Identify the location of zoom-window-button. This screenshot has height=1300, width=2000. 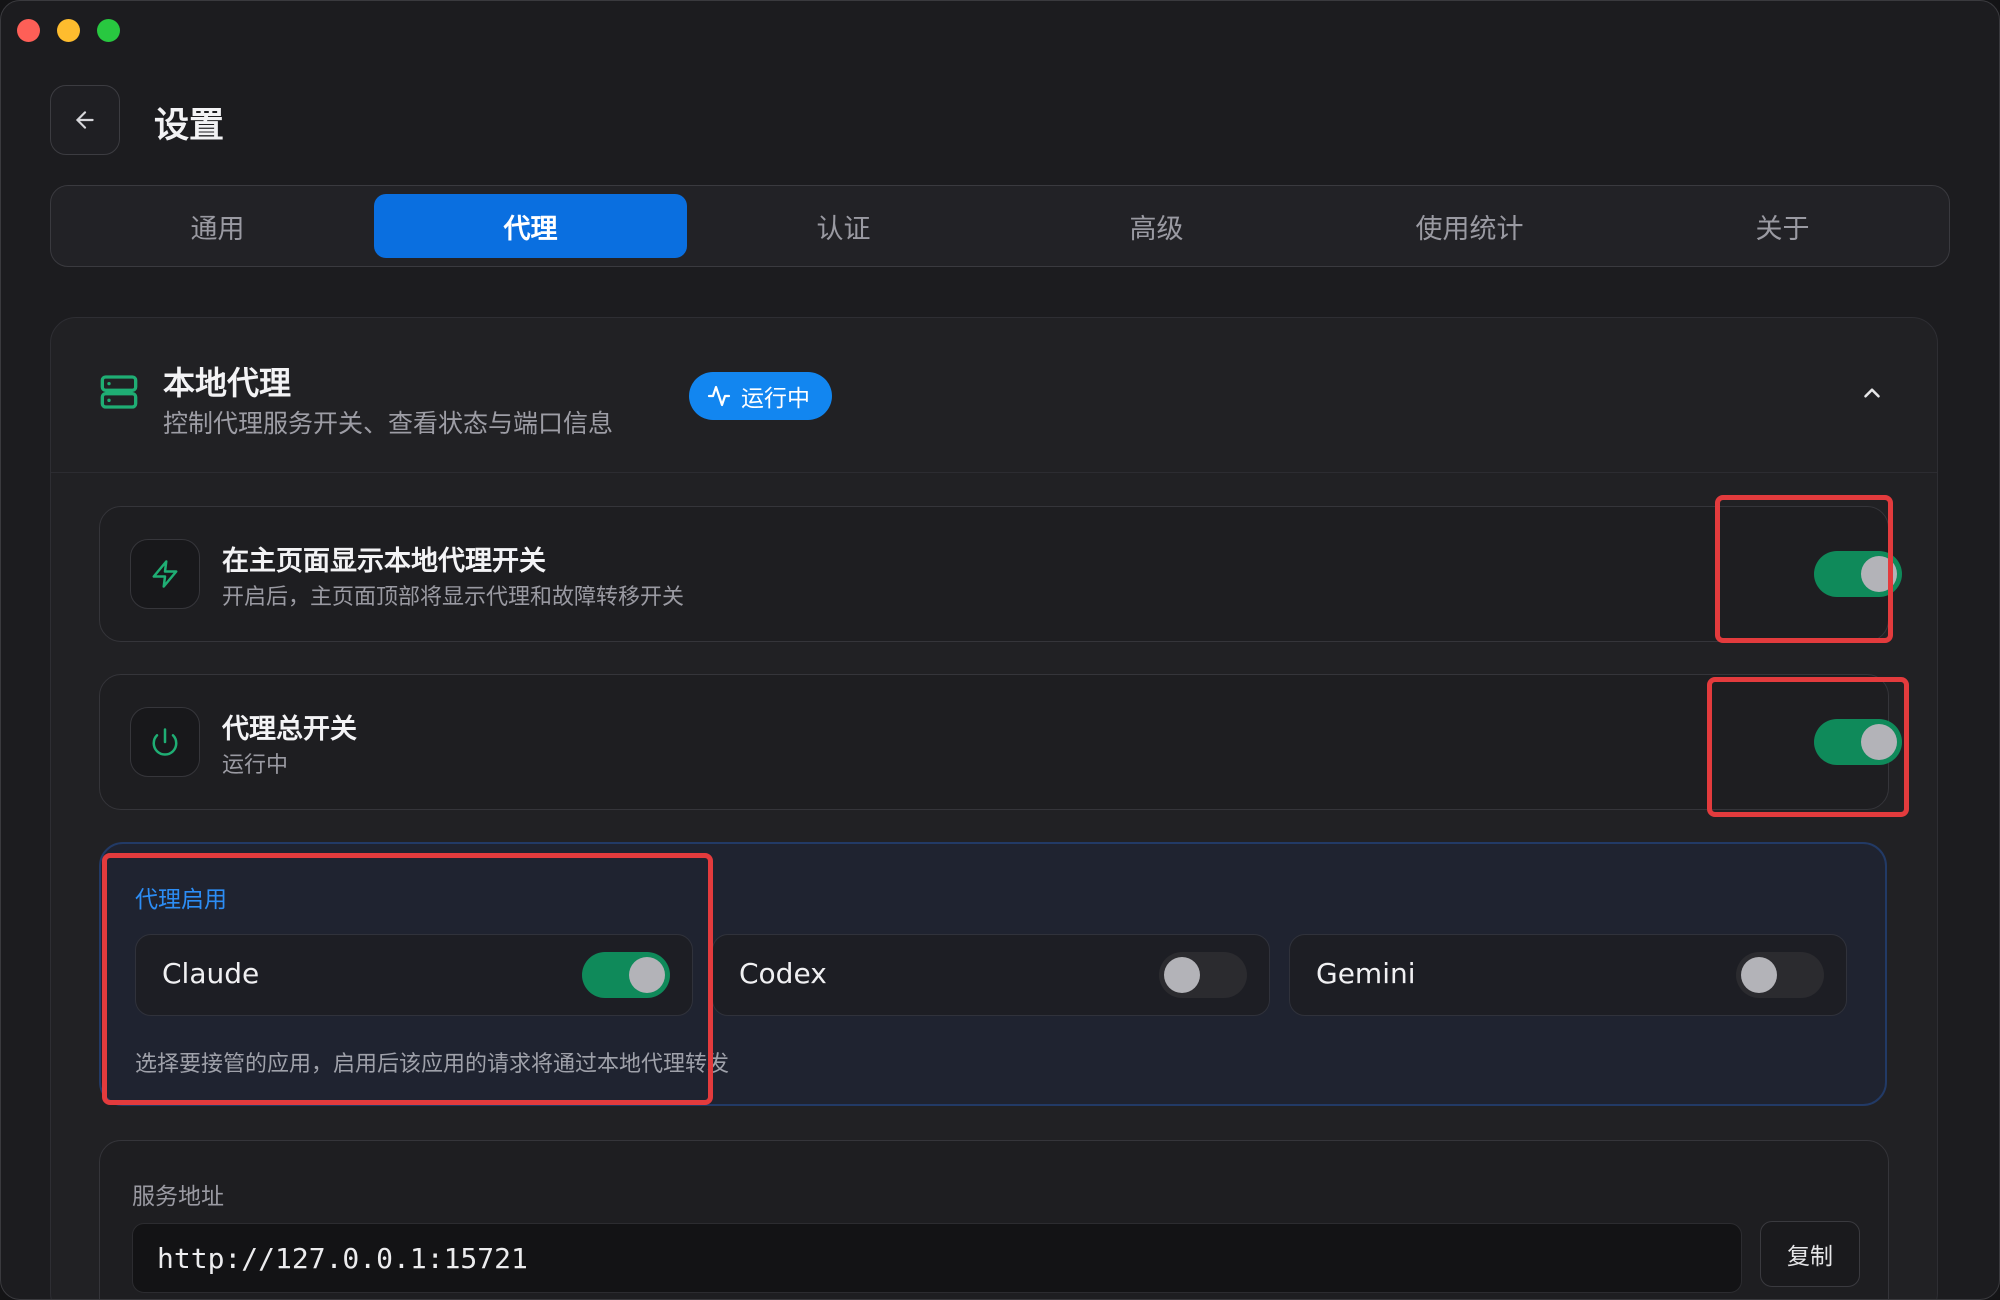
(108, 30).